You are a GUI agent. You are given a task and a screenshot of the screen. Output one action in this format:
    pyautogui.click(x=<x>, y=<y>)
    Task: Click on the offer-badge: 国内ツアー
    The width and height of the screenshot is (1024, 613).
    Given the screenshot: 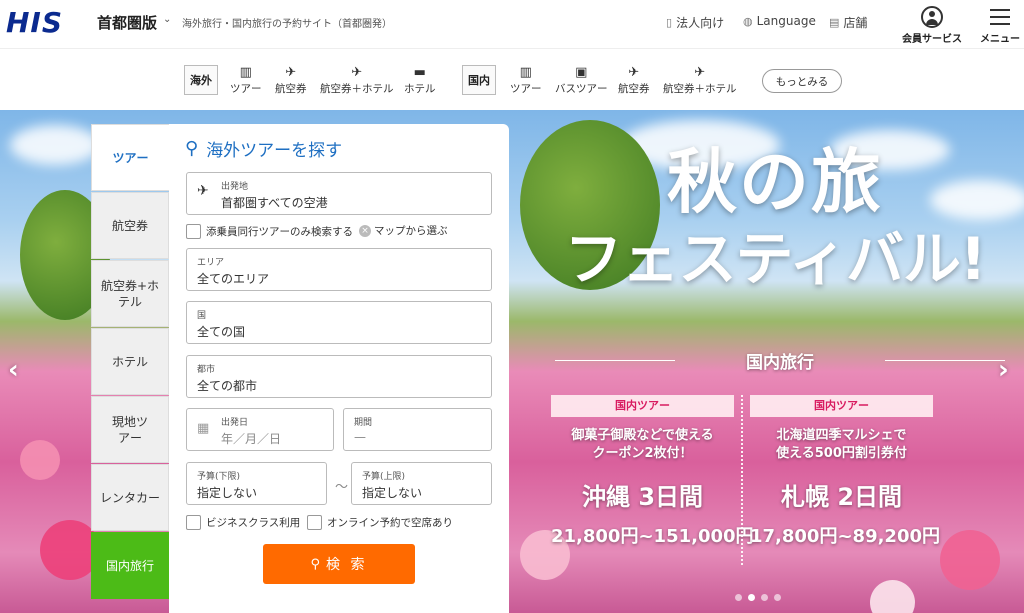 What is the action you would take?
    pyautogui.click(x=642, y=406)
    